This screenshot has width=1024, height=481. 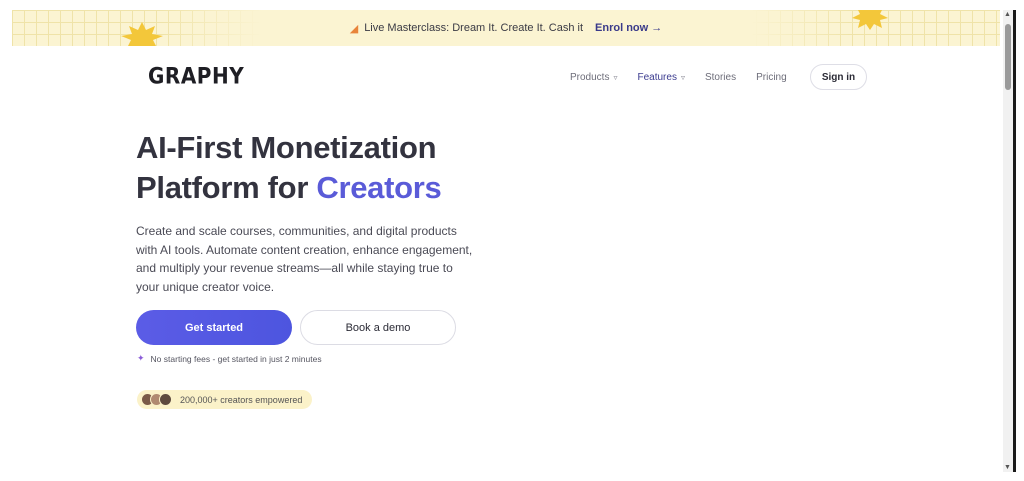 I want to click on nav-products: Products ▿, so click(x=593, y=77).